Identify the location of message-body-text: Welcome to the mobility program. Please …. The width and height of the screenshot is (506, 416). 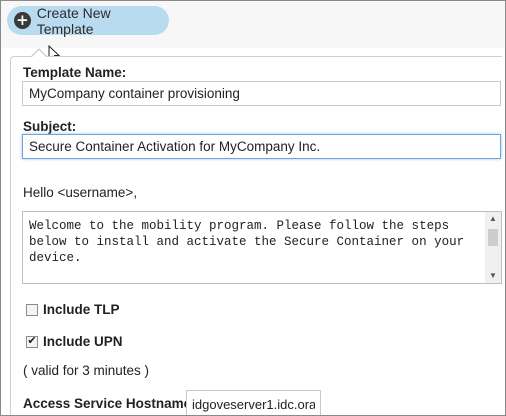
(247, 242).